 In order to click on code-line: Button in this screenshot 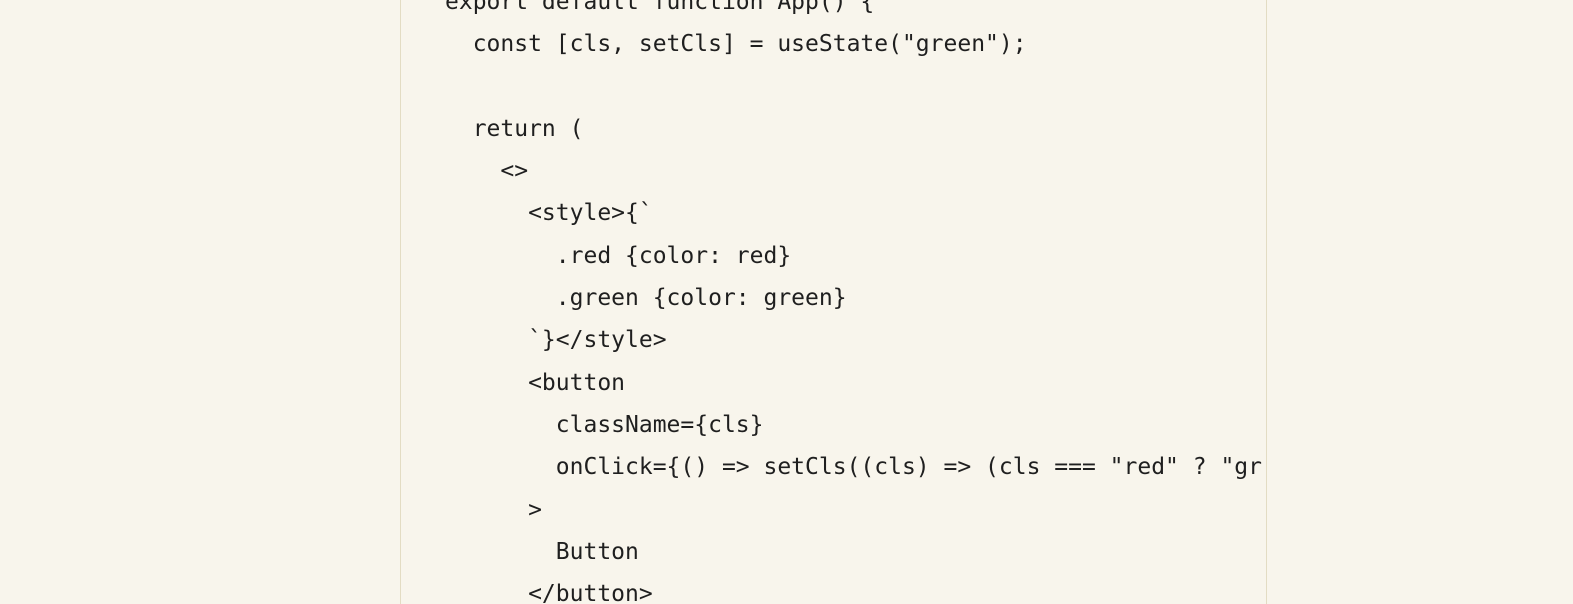, I will do `click(542, 551)`.